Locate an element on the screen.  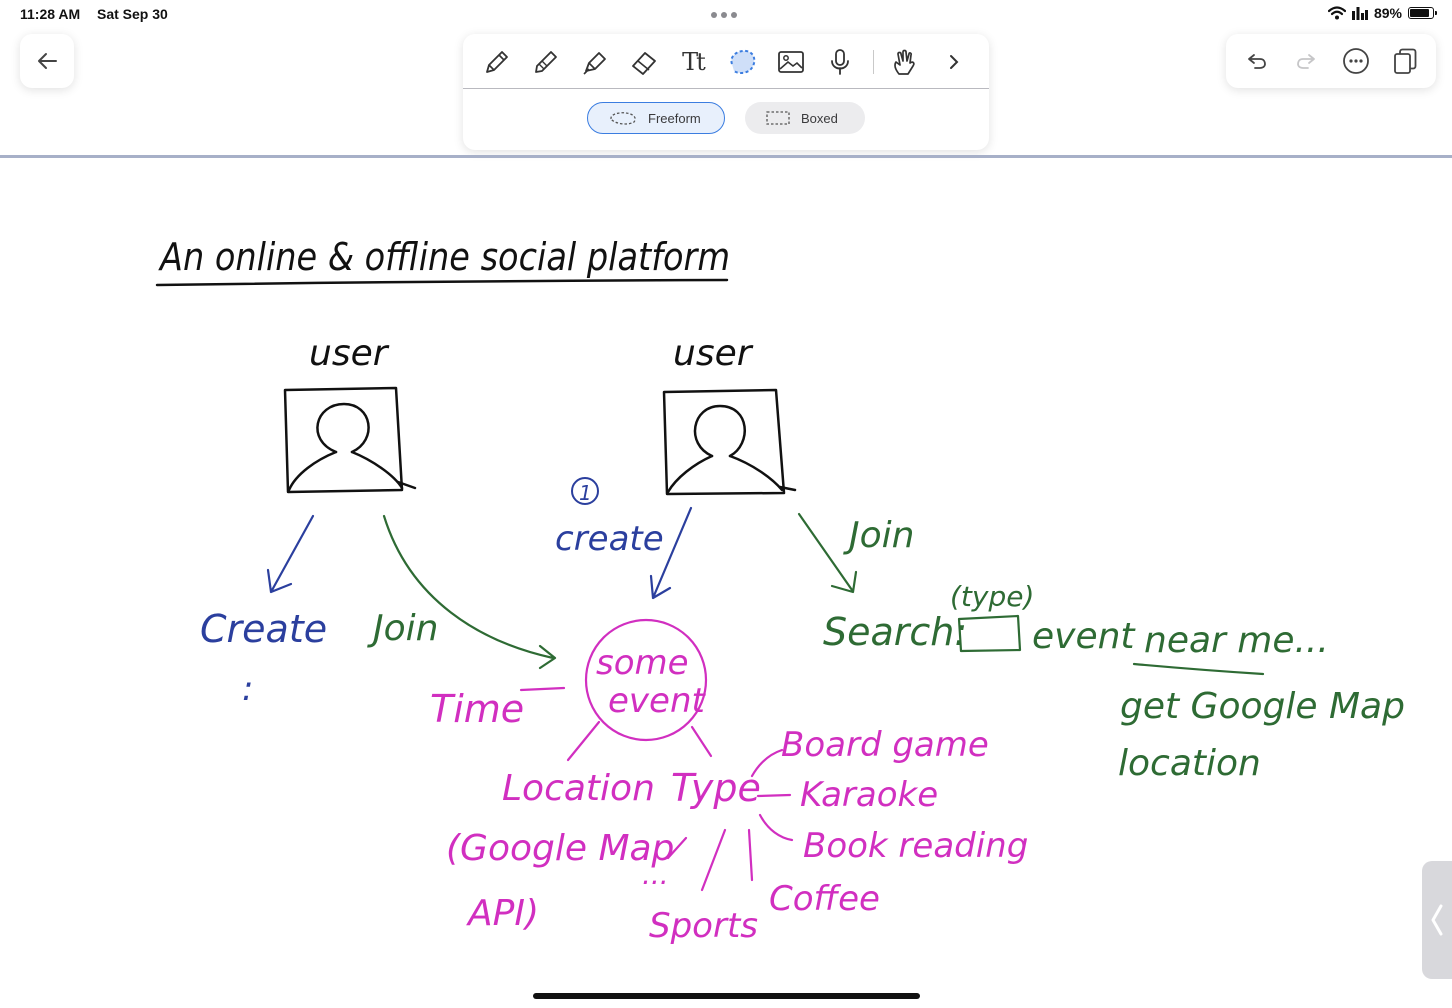
microphone-icon is located at coordinates (840, 62).